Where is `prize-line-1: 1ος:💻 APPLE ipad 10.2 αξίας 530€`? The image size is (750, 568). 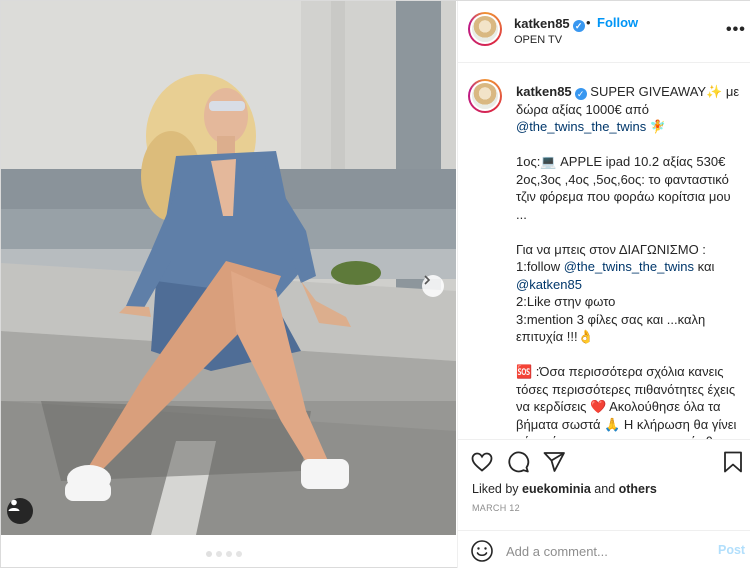 prize-line-1: 1ος:💻 APPLE ipad 10.2 αξίας 530€ is located at coordinates (621, 161).